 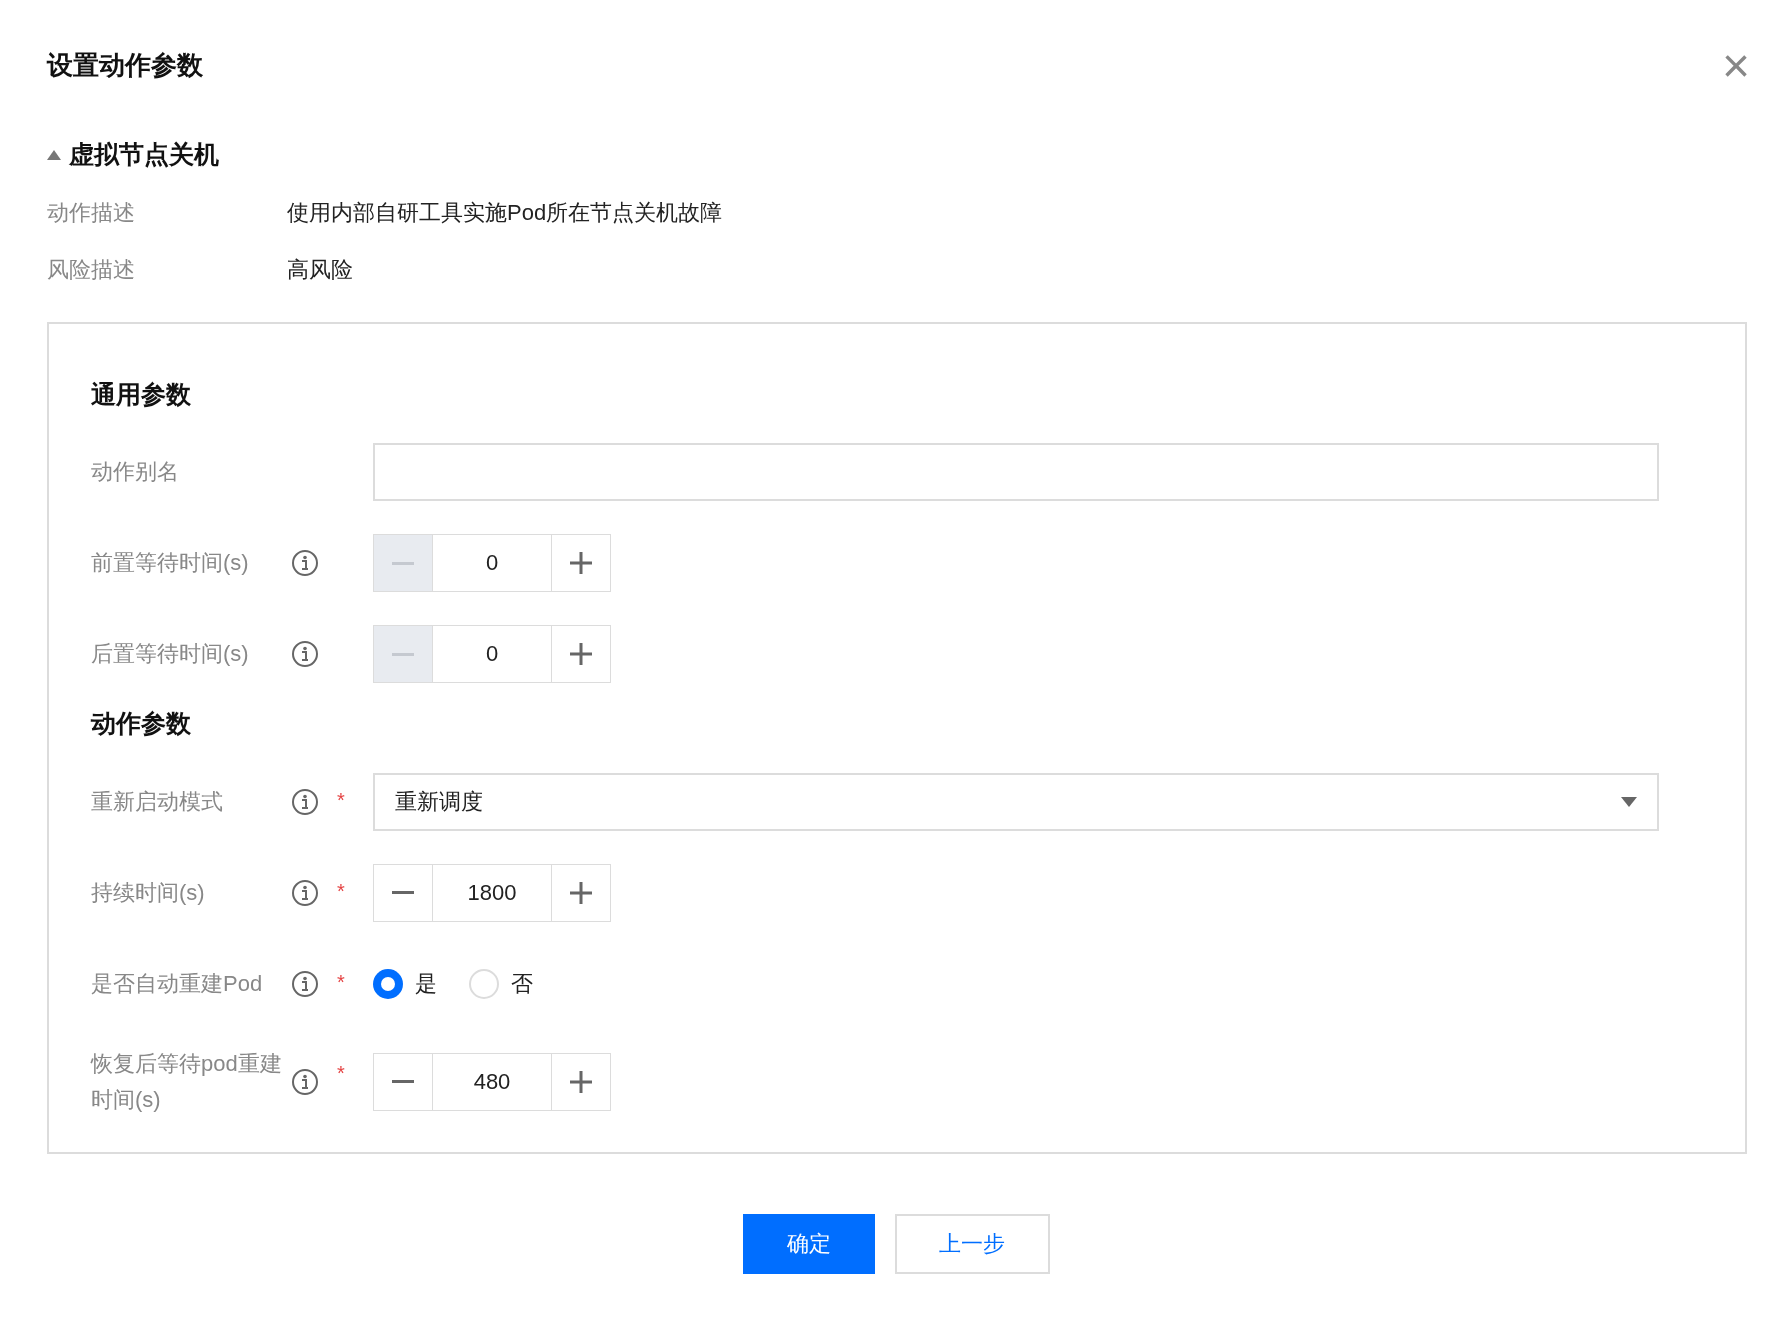 What do you see at coordinates (170, 654) in the screenshot?
I see `field-label: 后置等待时间(s)` at bounding box center [170, 654].